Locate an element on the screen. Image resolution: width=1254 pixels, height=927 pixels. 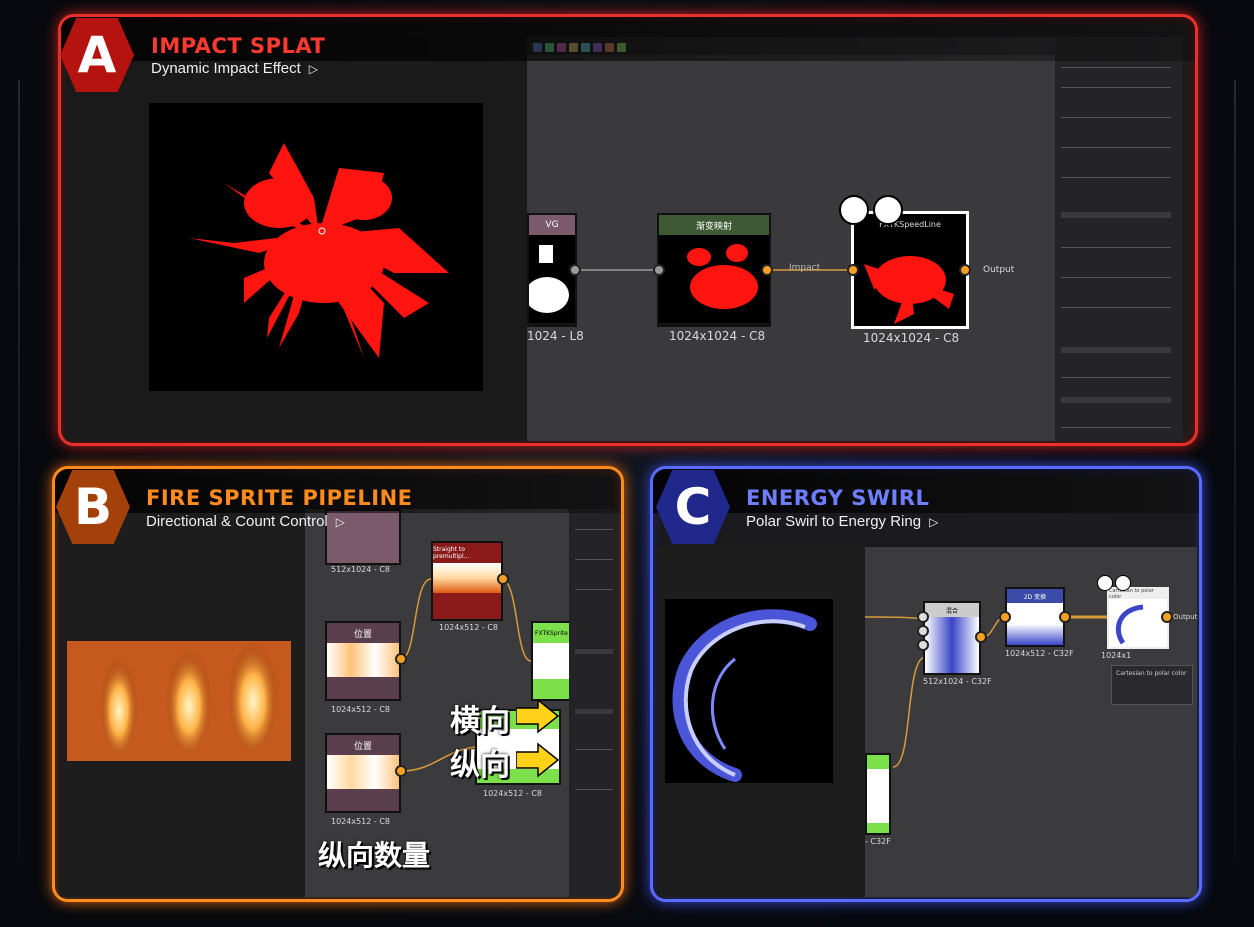
energy-swirl-image is located at coordinates (744, 695).